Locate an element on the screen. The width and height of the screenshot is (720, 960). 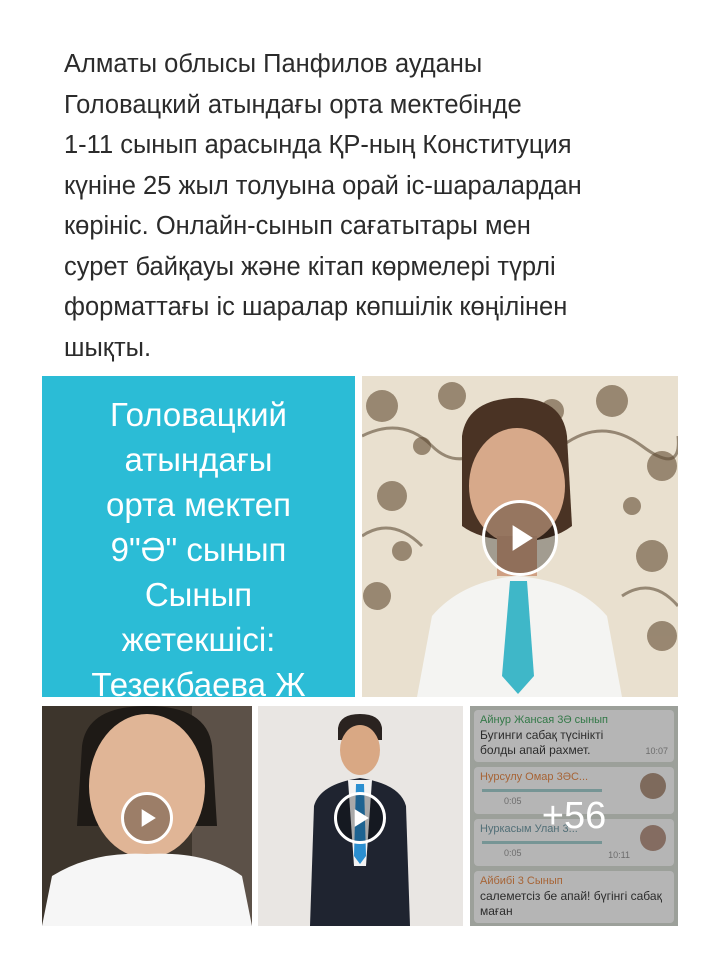
more-count: +56 is located at coordinates (574, 815).